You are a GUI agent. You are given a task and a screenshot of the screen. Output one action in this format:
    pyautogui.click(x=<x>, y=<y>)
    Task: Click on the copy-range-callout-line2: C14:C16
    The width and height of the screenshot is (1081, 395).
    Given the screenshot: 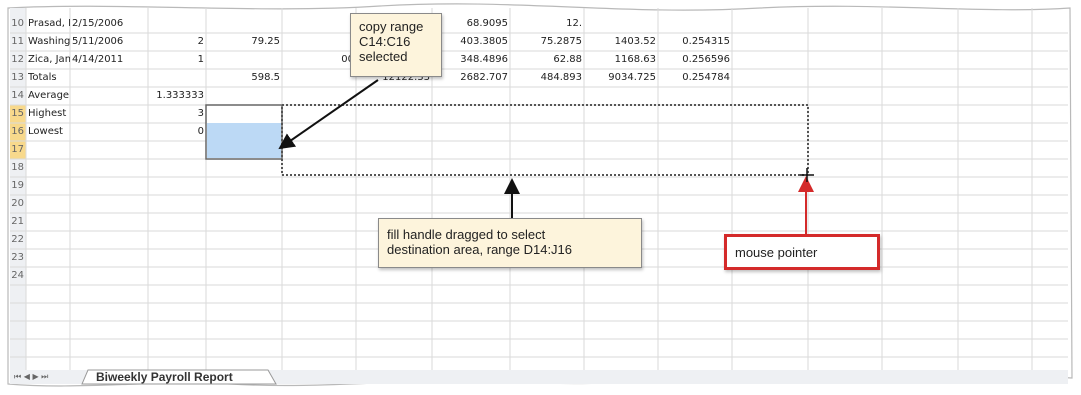 What is the action you would take?
    pyautogui.click(x=385, y=41)
    